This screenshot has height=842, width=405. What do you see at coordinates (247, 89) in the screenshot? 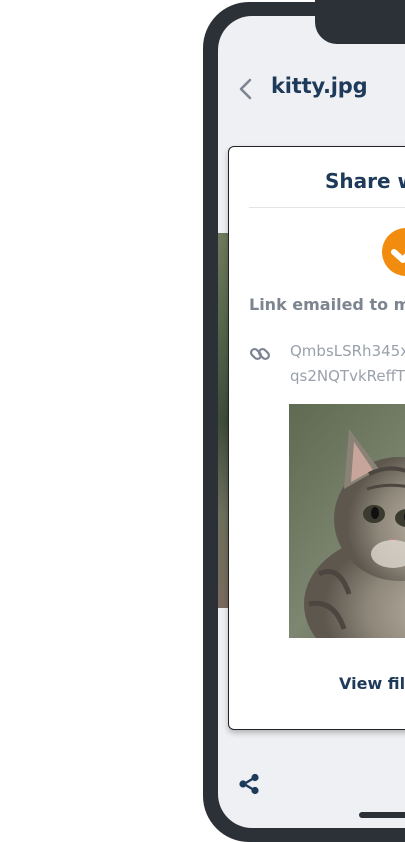
I see `back-icon` at bounding box center [247, 89].